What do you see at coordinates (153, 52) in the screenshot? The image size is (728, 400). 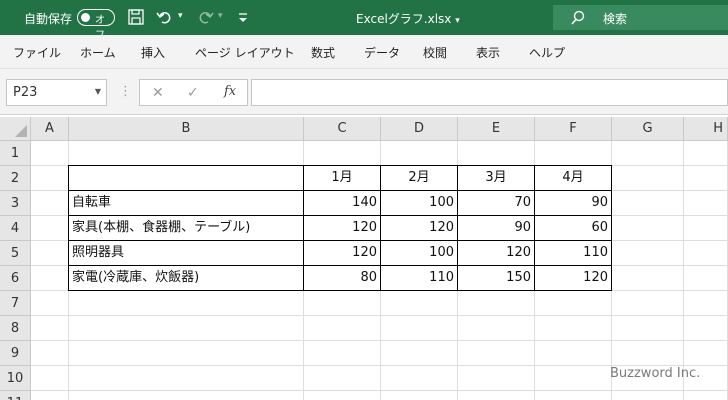 I see `tab-insert: 挿入` at bounding box center [153, 52].